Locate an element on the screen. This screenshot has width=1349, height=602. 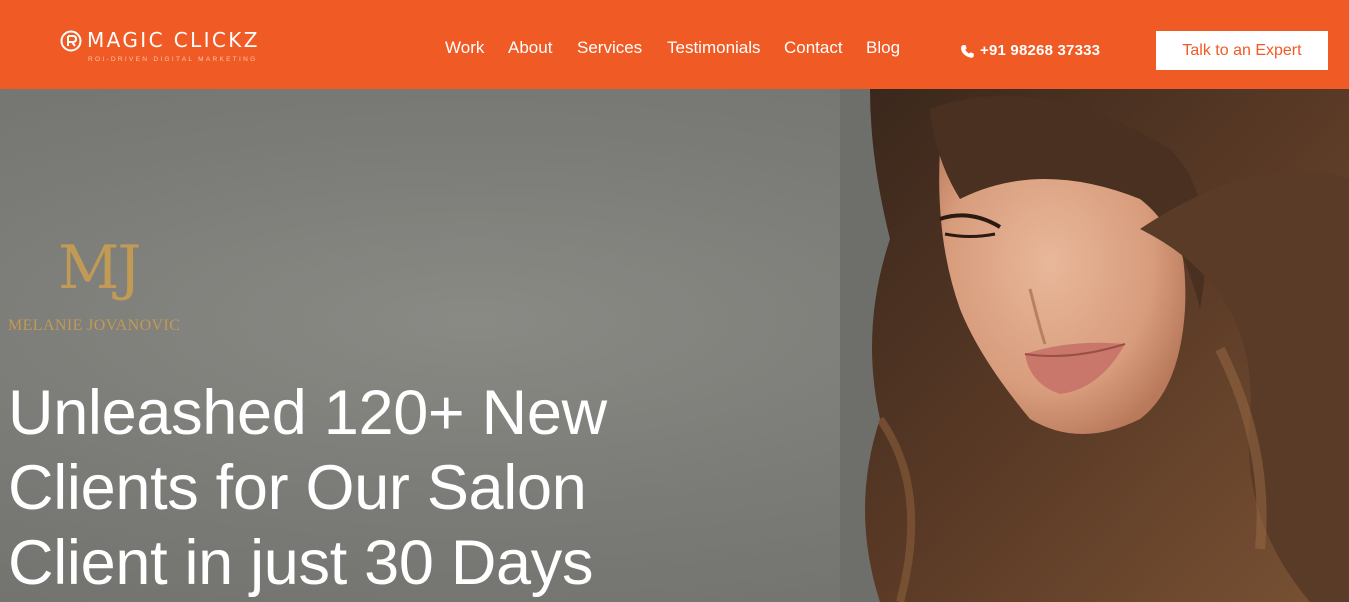
client-logo: MJ MELANIE JOVANOVIC is located at coordinates (108, 286).